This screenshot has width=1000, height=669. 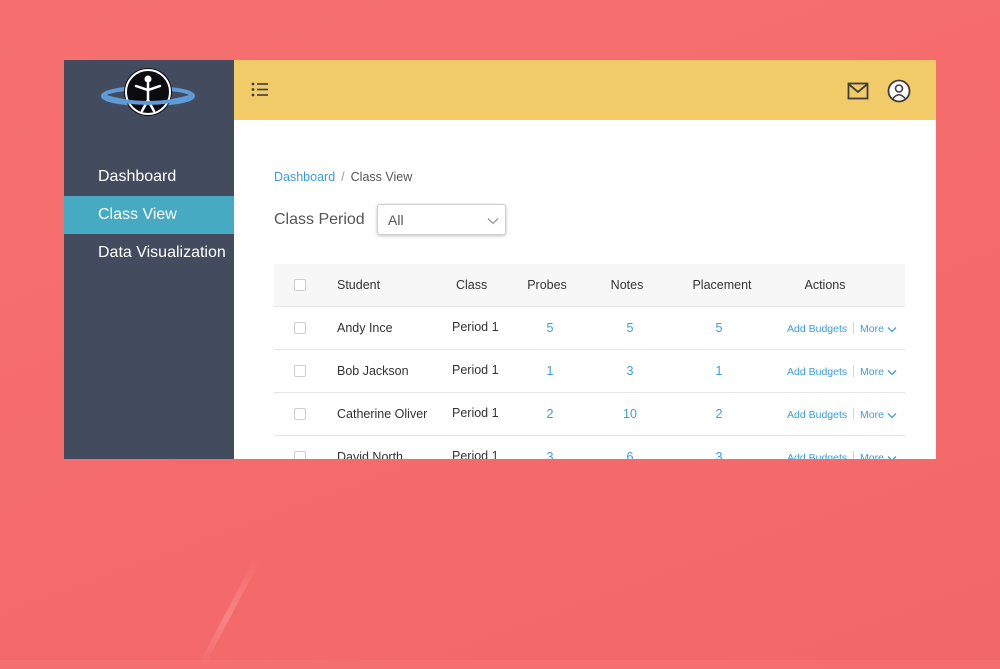 What do you see at coordinates (719, 454) in the screenshot?
I see `placement-value: 3` at bounding box center [719, 454].